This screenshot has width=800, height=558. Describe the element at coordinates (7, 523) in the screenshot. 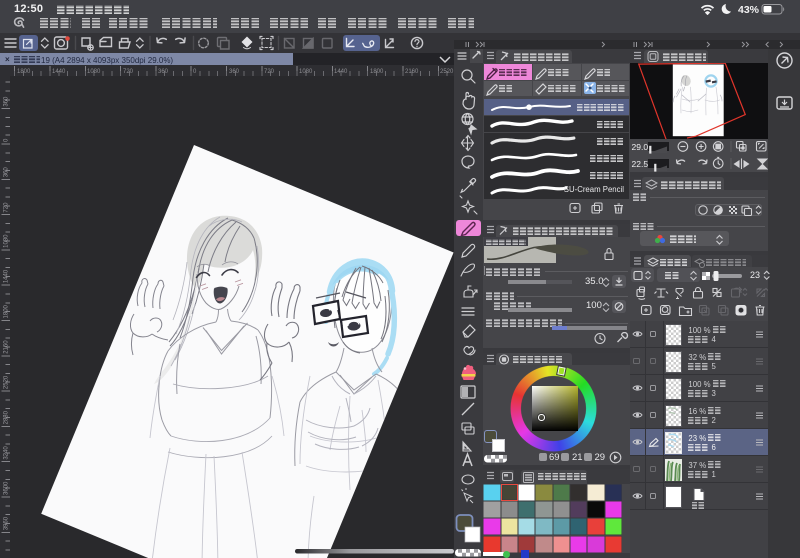

I see `svg-text: 3960` at that location.